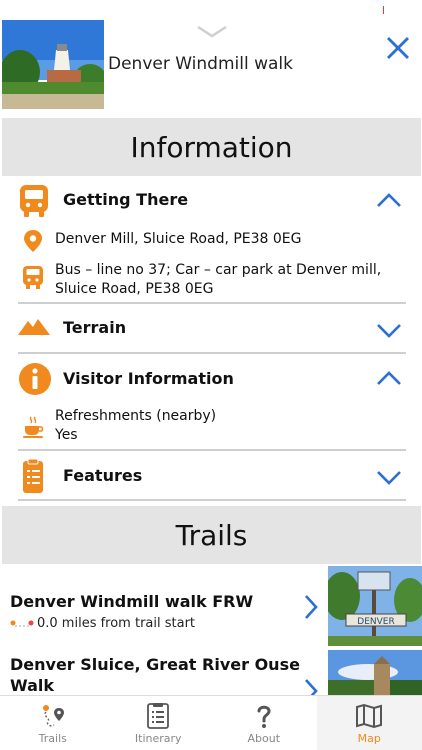  What do you see at coordinates (200, 64) in the screenshot?
I see `trail-title: Denver Windmill walk` at bounding box center [200, 64].